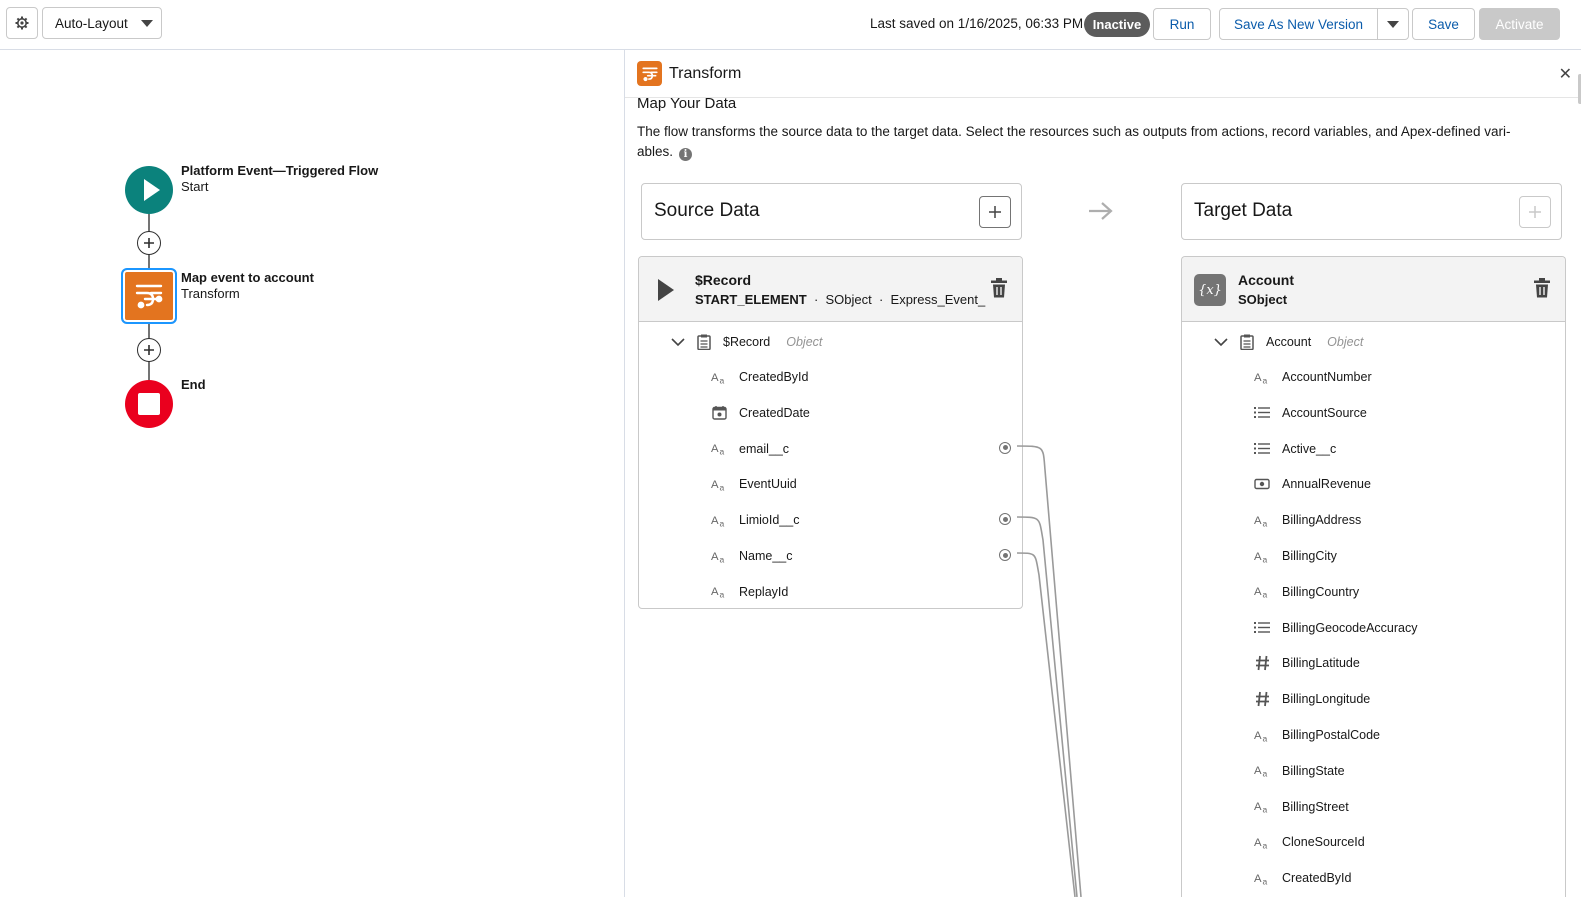 This screenshot has height=897, width=1581. Describe the element at coordinates (1262, 449) in the screenshot. I see `picklist-icon` at that location.